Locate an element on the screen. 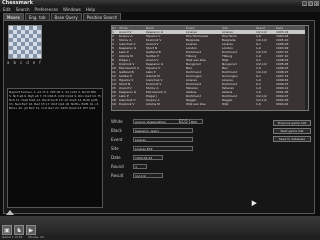 This screenshot has height=240, width=320. menu-bar: Edit Search Preferences Windows Help is located at coordinates (160, 9).